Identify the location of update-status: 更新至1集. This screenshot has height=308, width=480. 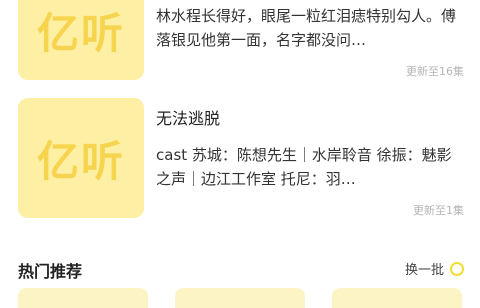
(438, 210).